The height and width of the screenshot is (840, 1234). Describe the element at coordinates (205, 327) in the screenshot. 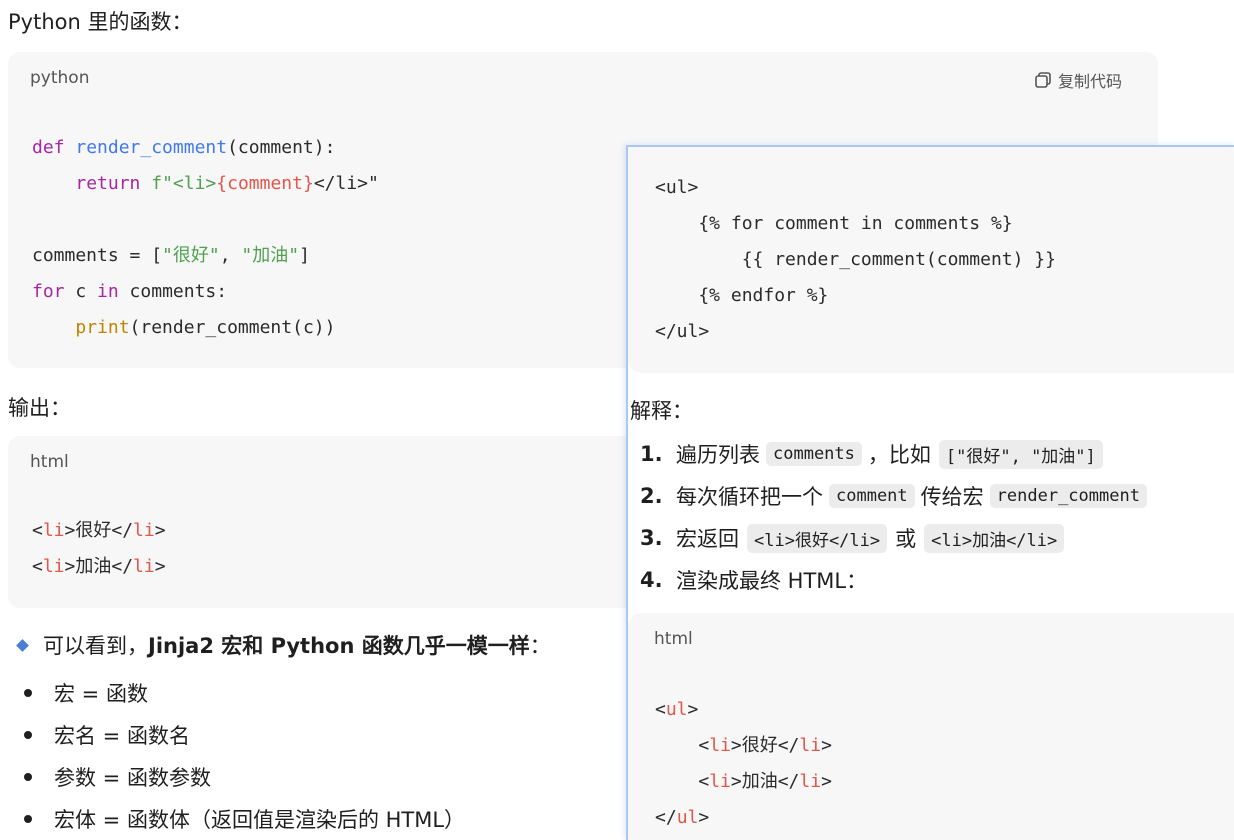

I see `code-line: print(render_comment(c))` at that location.